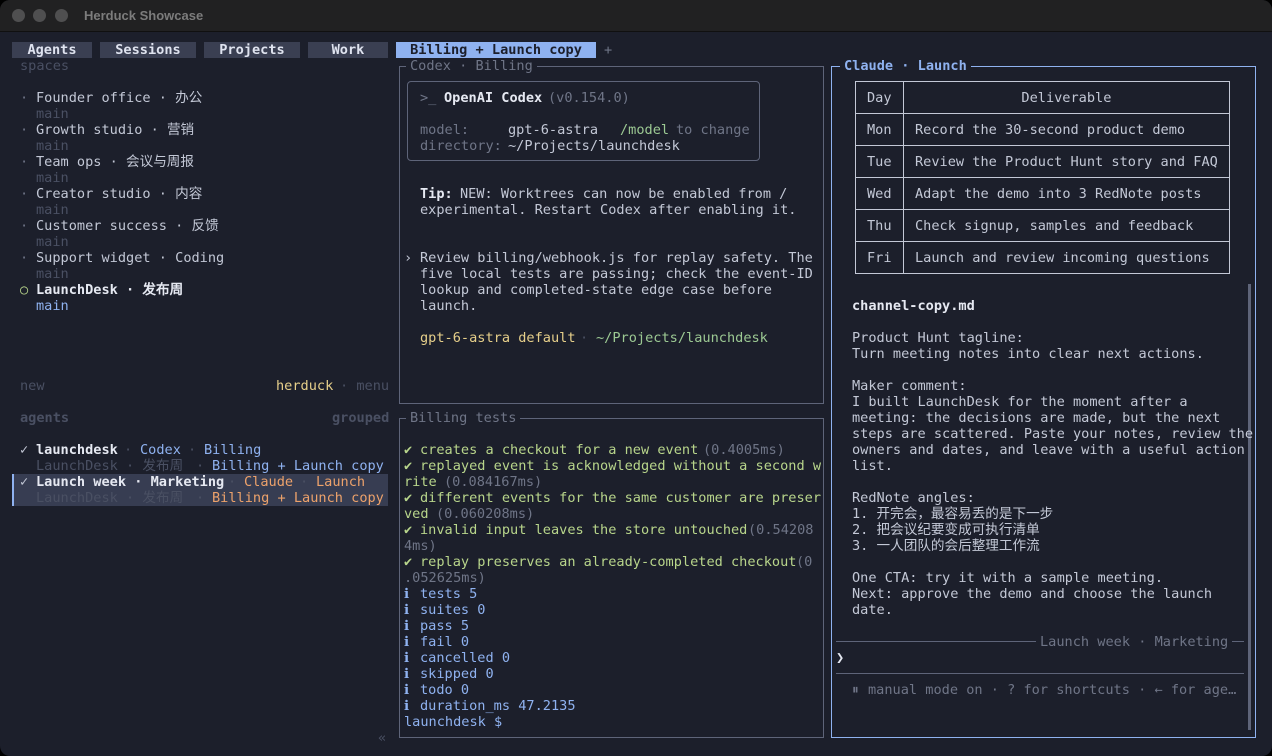  Describe the element at coordinates (913, 306) in the screenshot. I see `file-name: channel-copy.md` at that location.